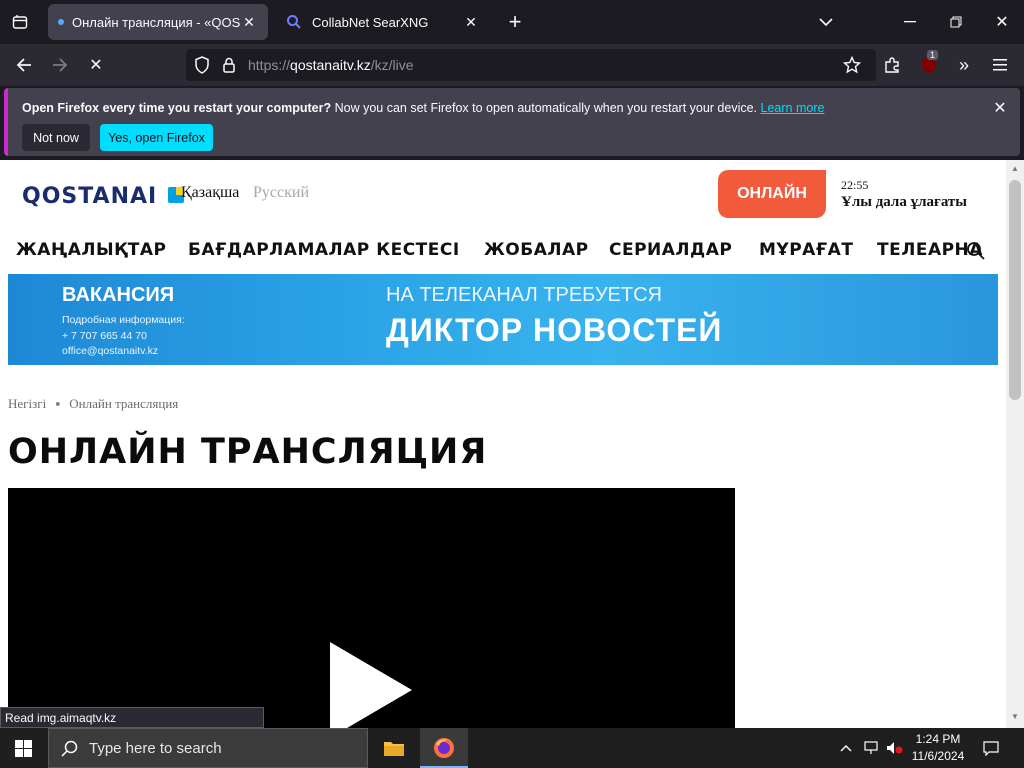 The width and height of the screenshot is (1024, 768). I want to click on firefox-icon, so click(444, 748).